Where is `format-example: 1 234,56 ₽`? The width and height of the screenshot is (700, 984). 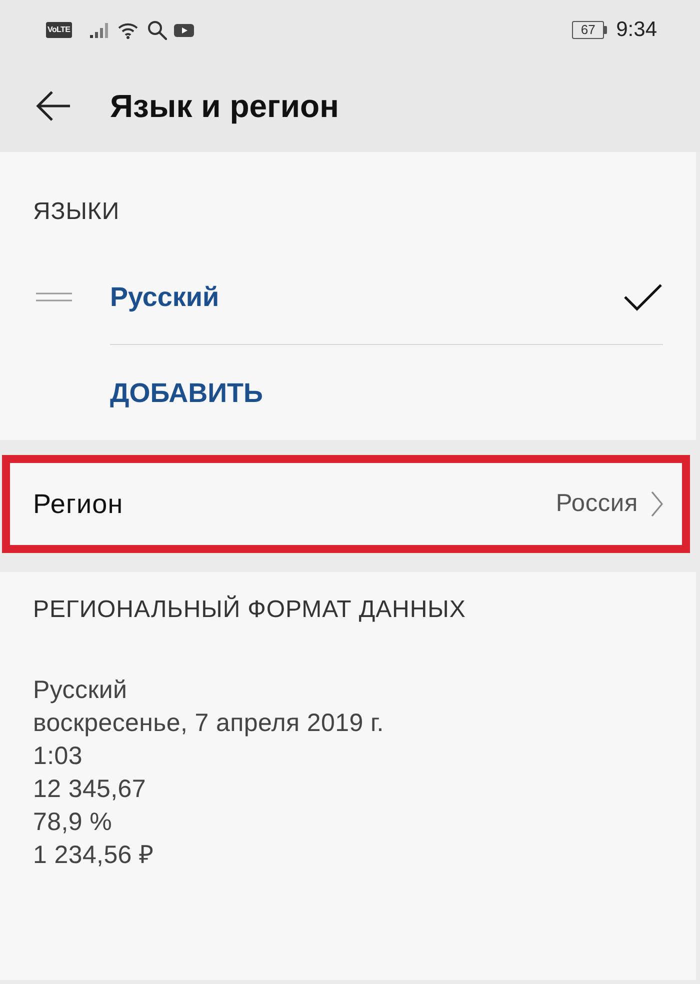
format-example: 1 234,56 ₽ is located at coordinates (94, 855).